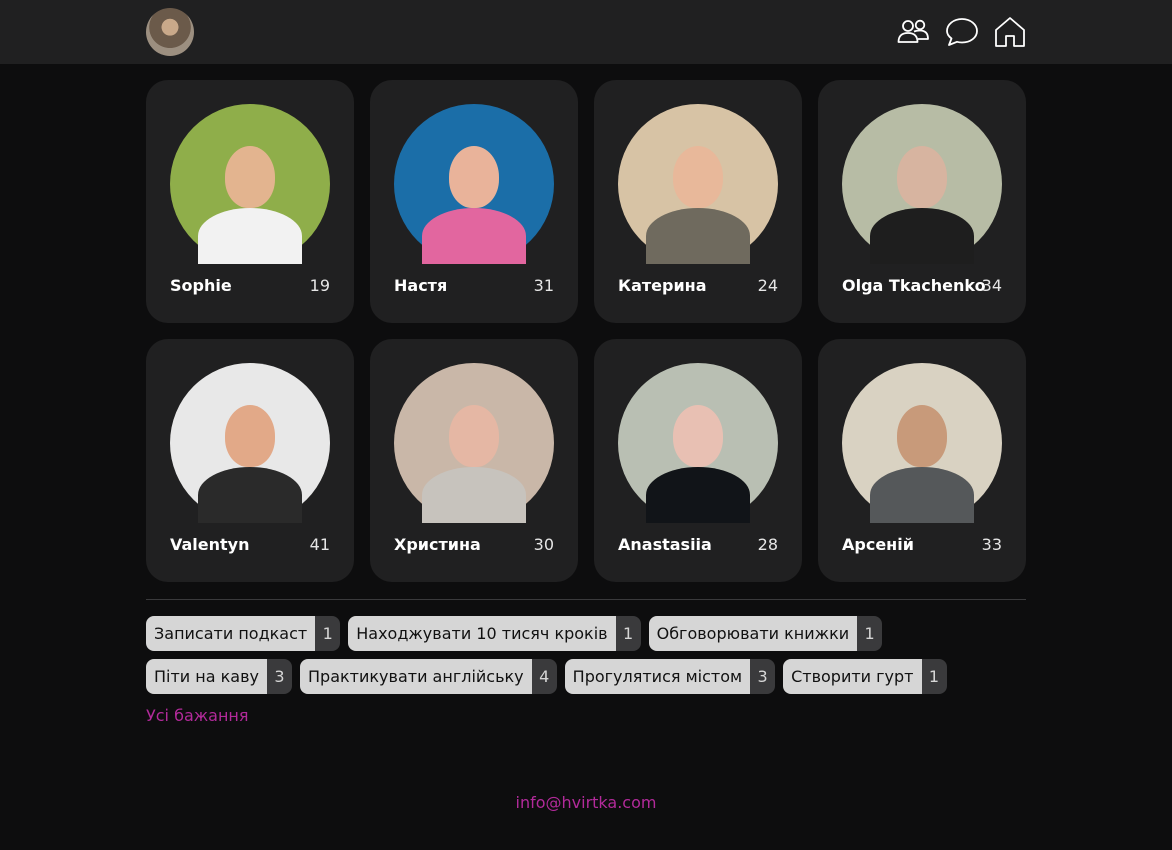 The width and height of the screenshot is (1172, 850). What do you see at coordinates (231, 633) in the screenshot?
I see `wish-tag-label: Записати подкаст` at bounding box center [231, 633].